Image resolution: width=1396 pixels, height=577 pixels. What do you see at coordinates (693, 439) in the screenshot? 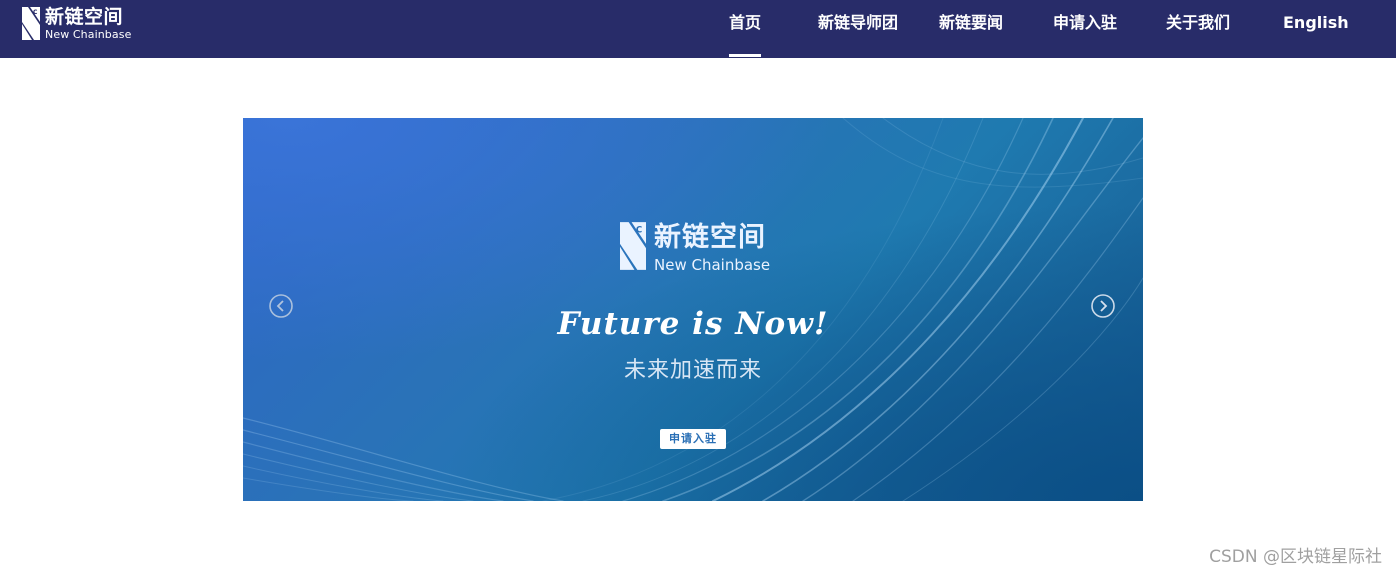
I see `apply-button: 申请入驻` at bounding box center [693, 439].